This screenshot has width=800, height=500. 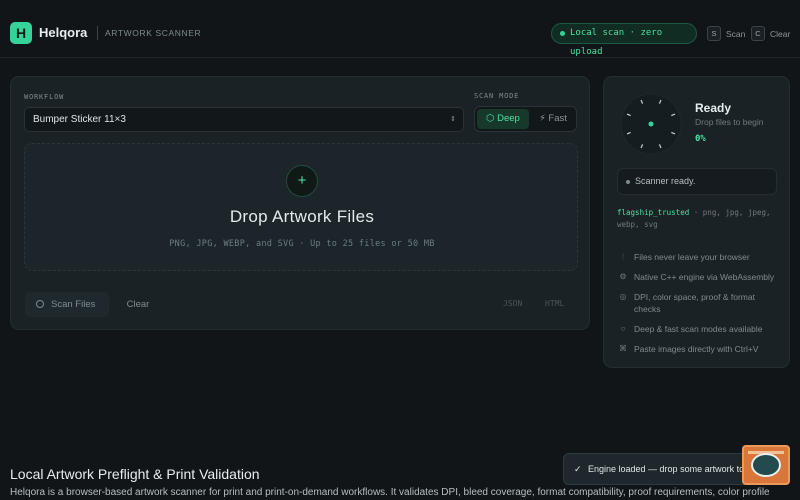 I want to click on logo-icon: H, so click(x=21, y=33).